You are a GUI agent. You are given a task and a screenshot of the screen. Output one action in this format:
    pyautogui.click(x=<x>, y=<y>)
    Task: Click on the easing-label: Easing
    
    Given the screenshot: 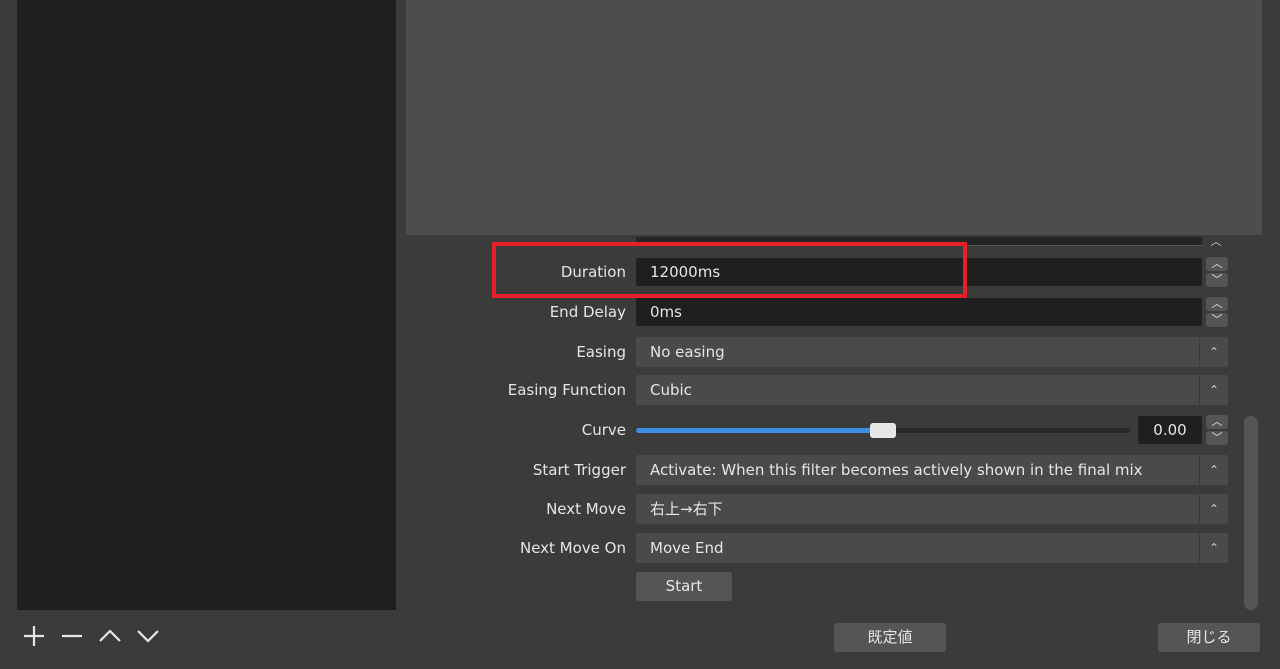 What is the action you would take?
    pyautogui.click(x=601, y=352)
    